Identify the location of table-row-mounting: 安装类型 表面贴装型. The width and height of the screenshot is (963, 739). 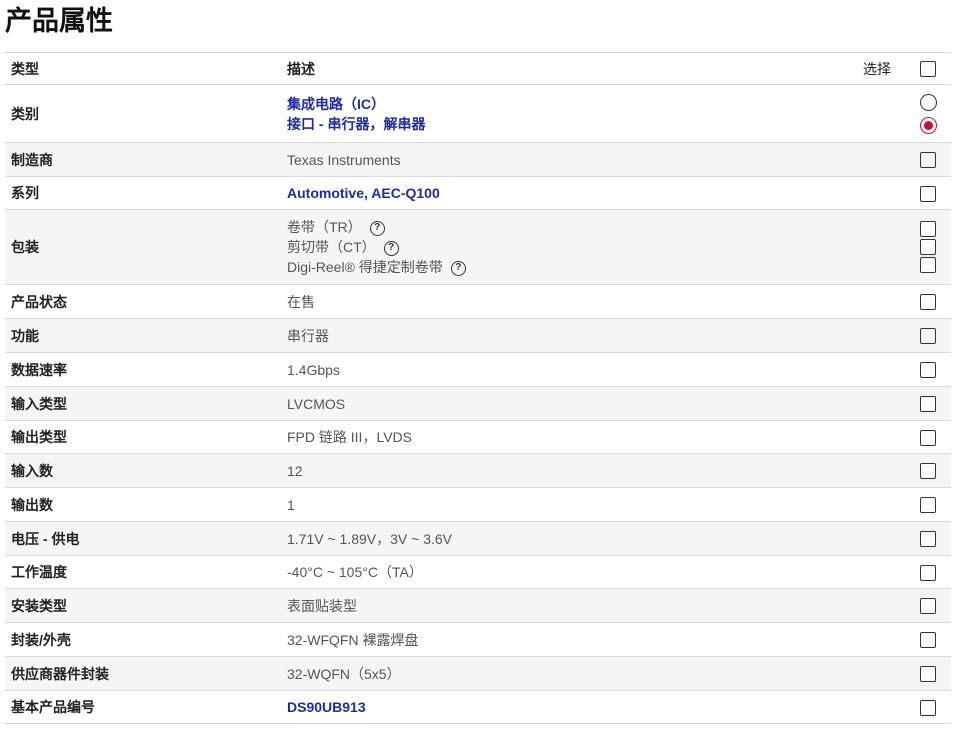
(478, 605).